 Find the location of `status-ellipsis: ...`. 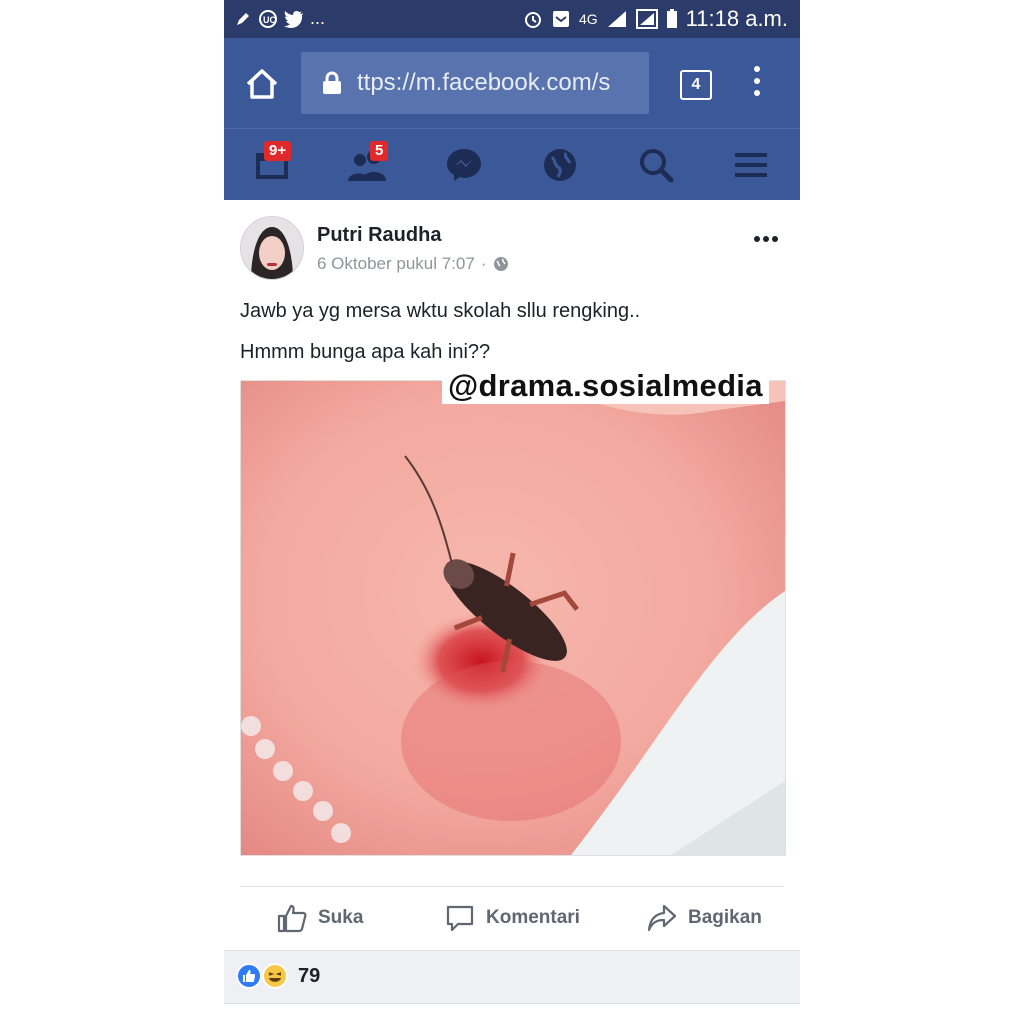

status-ellipsis: ... is located at coordinates (318, 18).